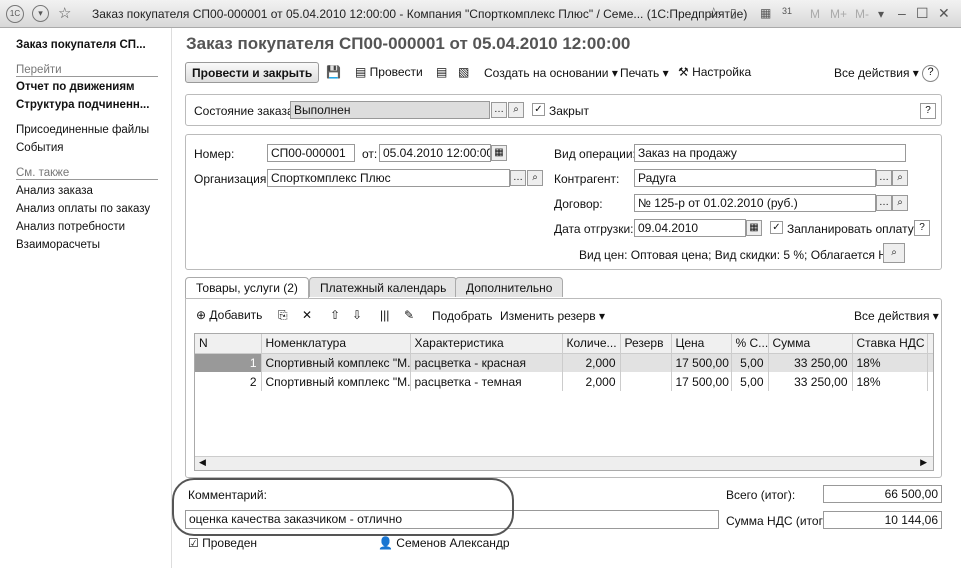 Image resolution: width=961 pixels, height=568 pixels. I want to click on tab-payment-calendar: Платежный календарь, so click(383, 287).